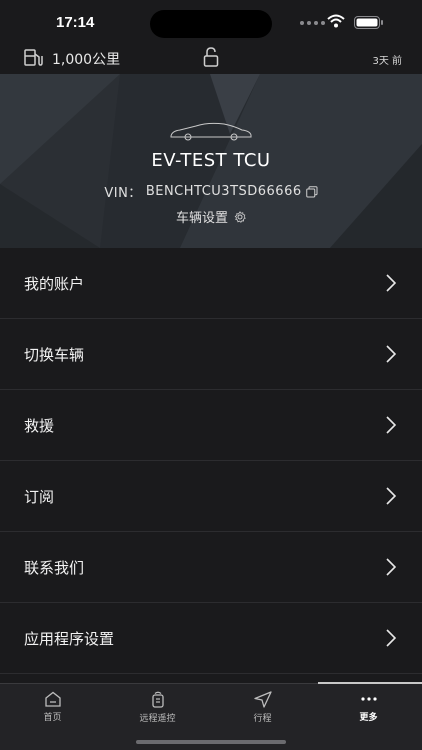 The width and height of the screenshot is (422, 750). What do you see at coordinates (54, 284) in the screenshot?
I see `menu-item-label: 我的账户` at bounding box center [54, 284].